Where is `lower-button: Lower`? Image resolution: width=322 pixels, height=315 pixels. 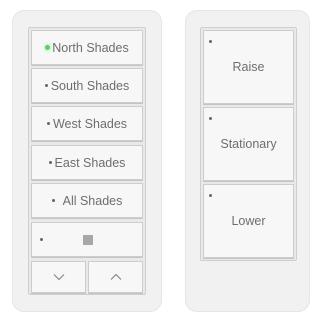 lower-button: Lower is located at coordinates (248, 221).